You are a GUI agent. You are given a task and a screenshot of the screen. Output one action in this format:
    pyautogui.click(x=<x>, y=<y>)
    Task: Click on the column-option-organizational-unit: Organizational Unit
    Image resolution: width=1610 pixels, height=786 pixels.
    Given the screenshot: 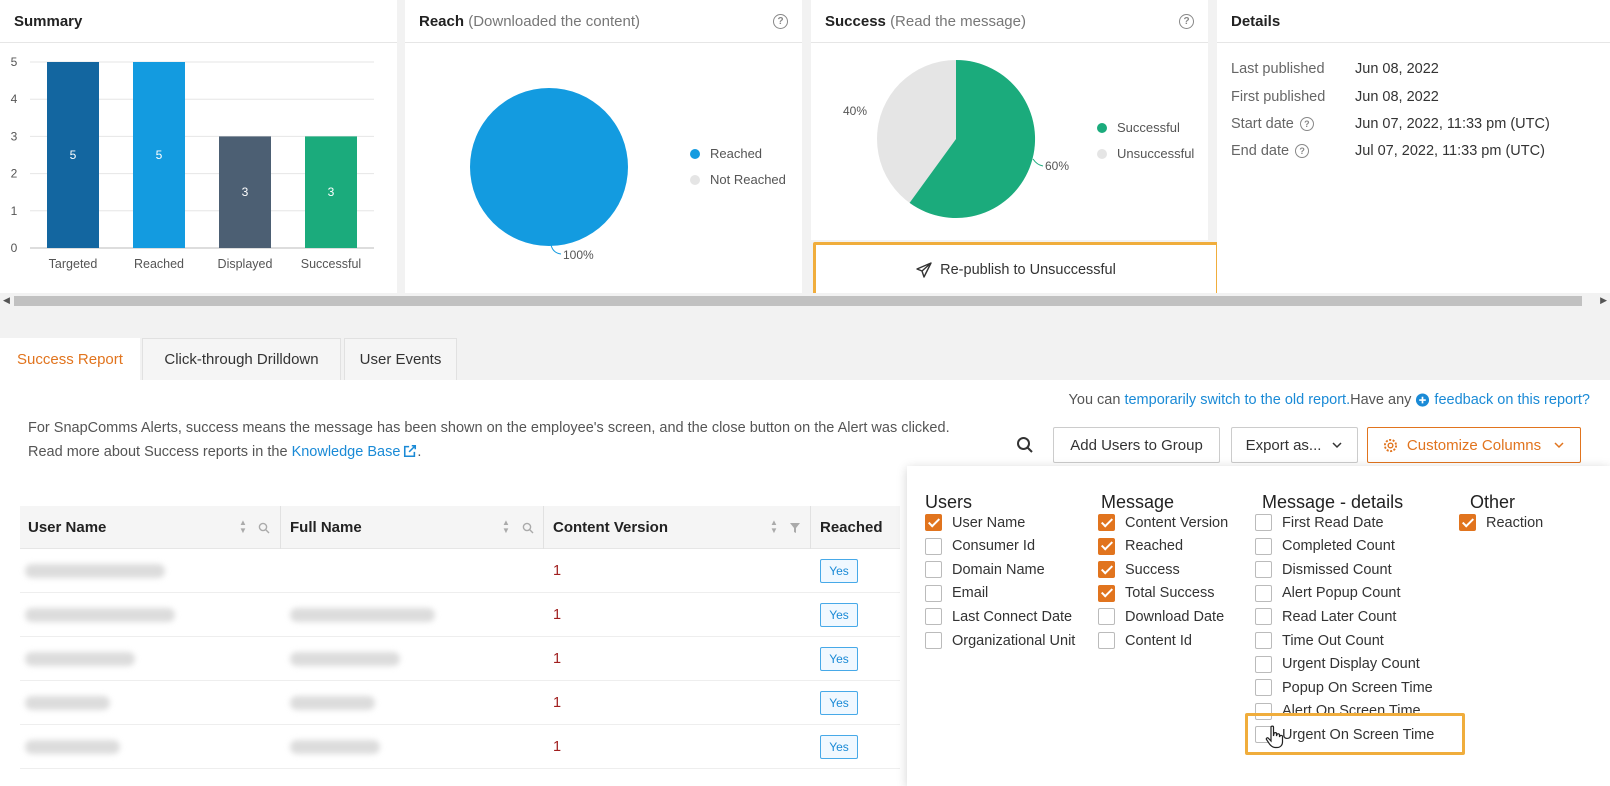 What is the action you would take?
    pyautogui.click(x=1000, y=640)
    